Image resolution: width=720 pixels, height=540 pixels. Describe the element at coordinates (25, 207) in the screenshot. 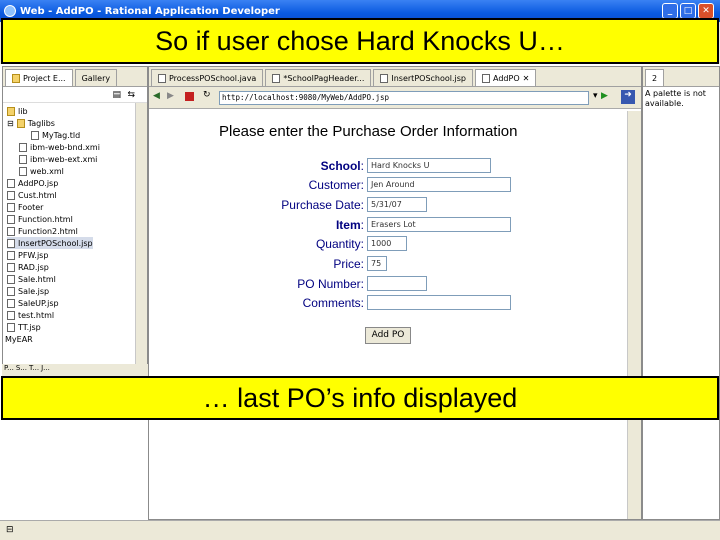

I see `tree-item: Footer` at that location.